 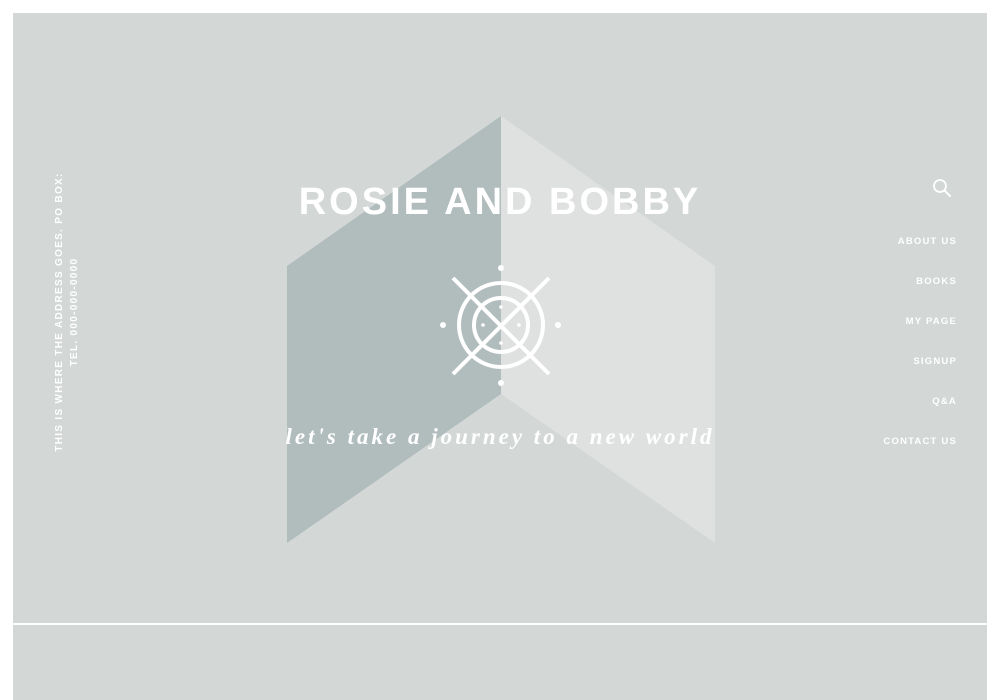 What do you see at coordinates (500, 624) in the screenshot?
I see `section-divider` at bounding box center [500, 624].